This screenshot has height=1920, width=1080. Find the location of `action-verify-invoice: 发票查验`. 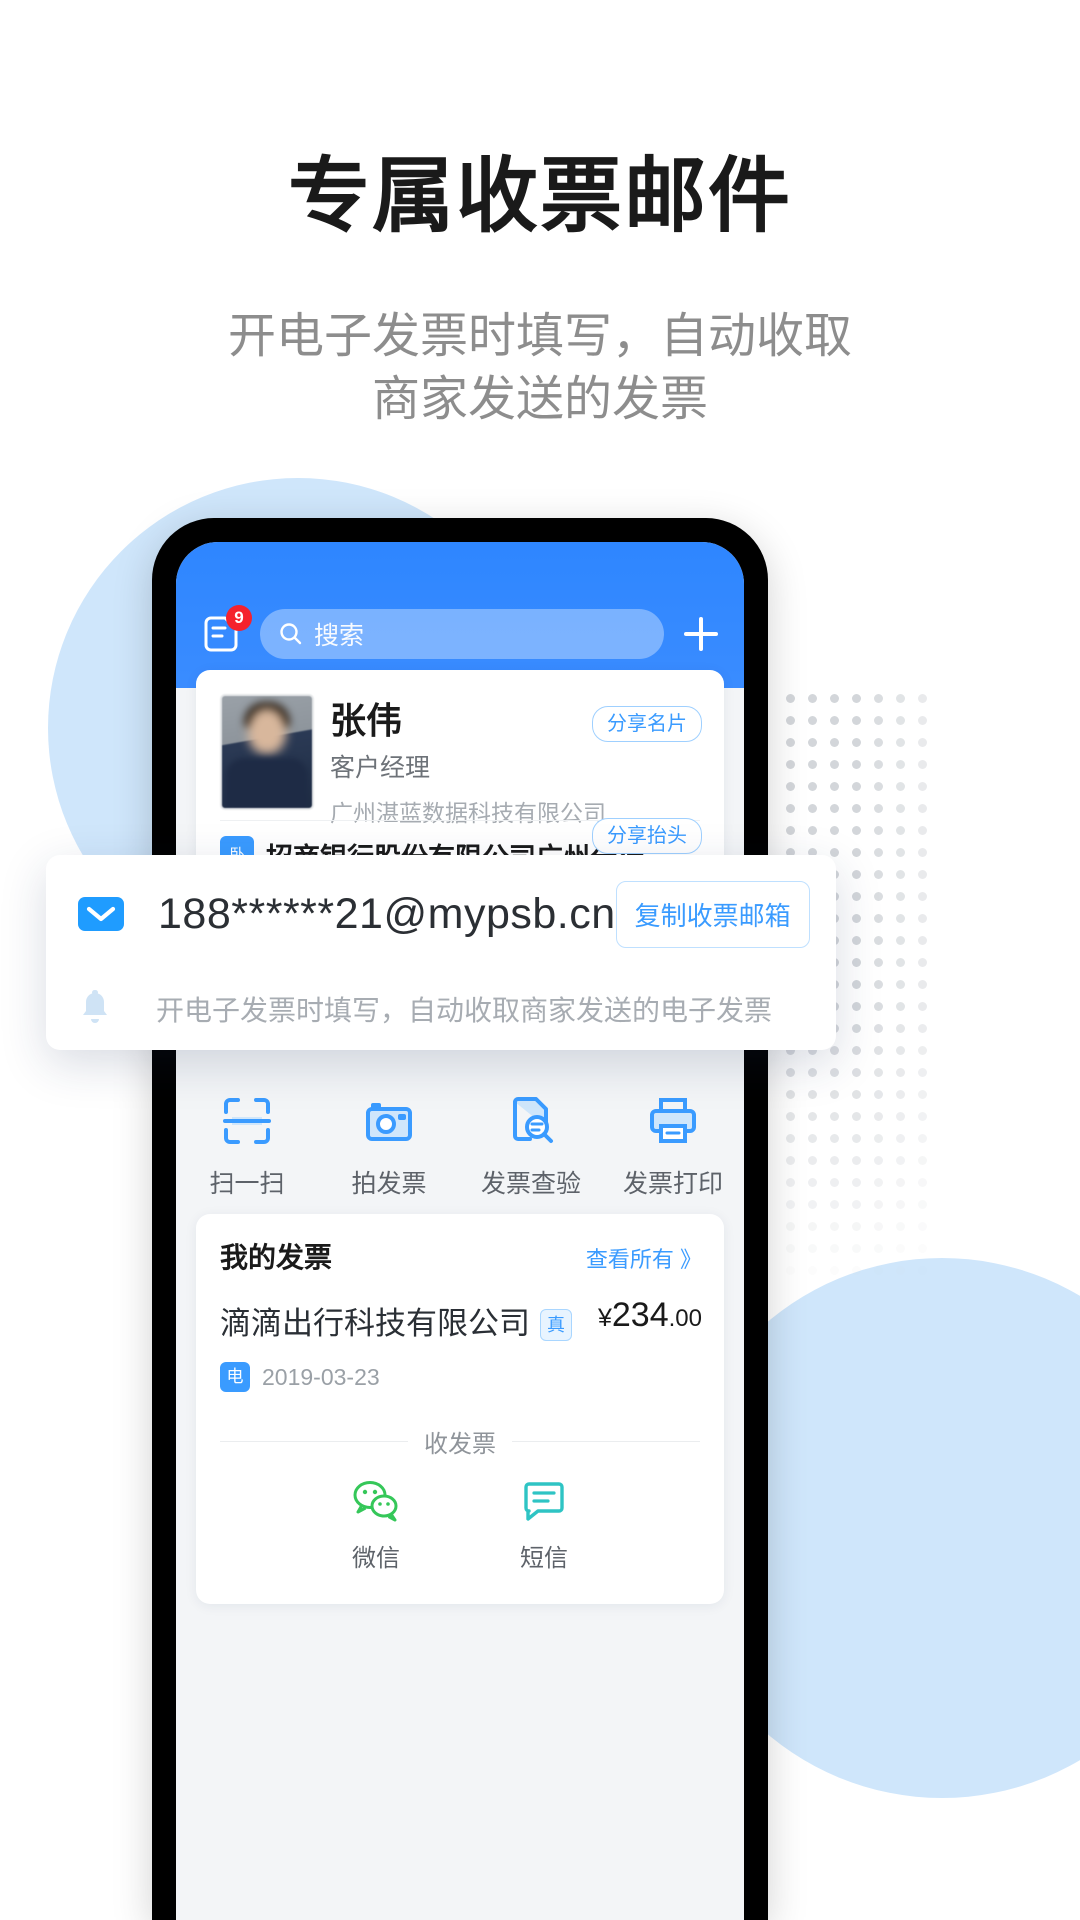

action-verify-invoice: 发票查验 is located at coordinates (531, 1146).